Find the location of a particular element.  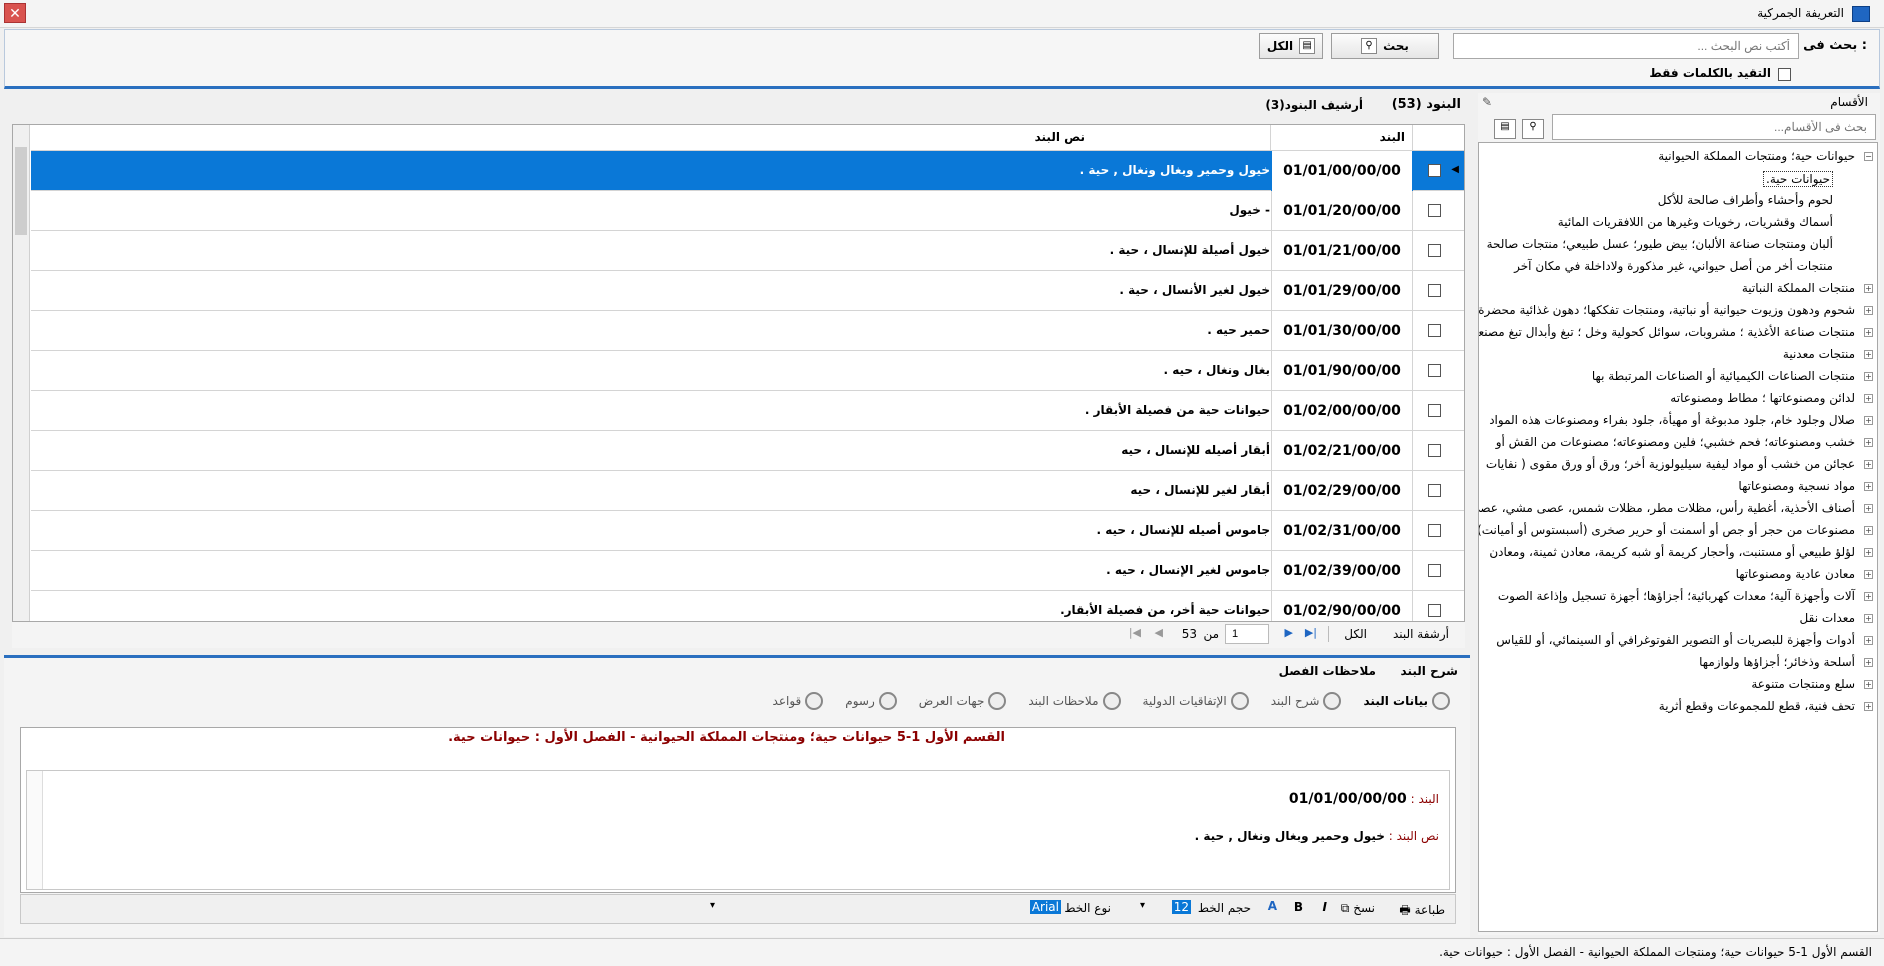

subtab-6: رسوم is located at coordinates (871, 701).